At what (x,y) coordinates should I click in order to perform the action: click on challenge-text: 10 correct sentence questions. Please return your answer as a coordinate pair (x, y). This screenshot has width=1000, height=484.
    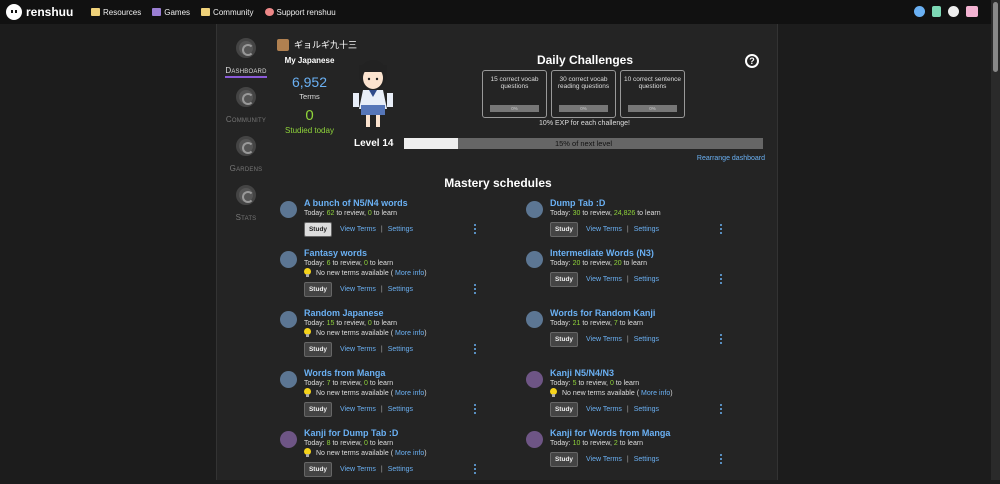
    Looking at the image, I should click on (652, 83).